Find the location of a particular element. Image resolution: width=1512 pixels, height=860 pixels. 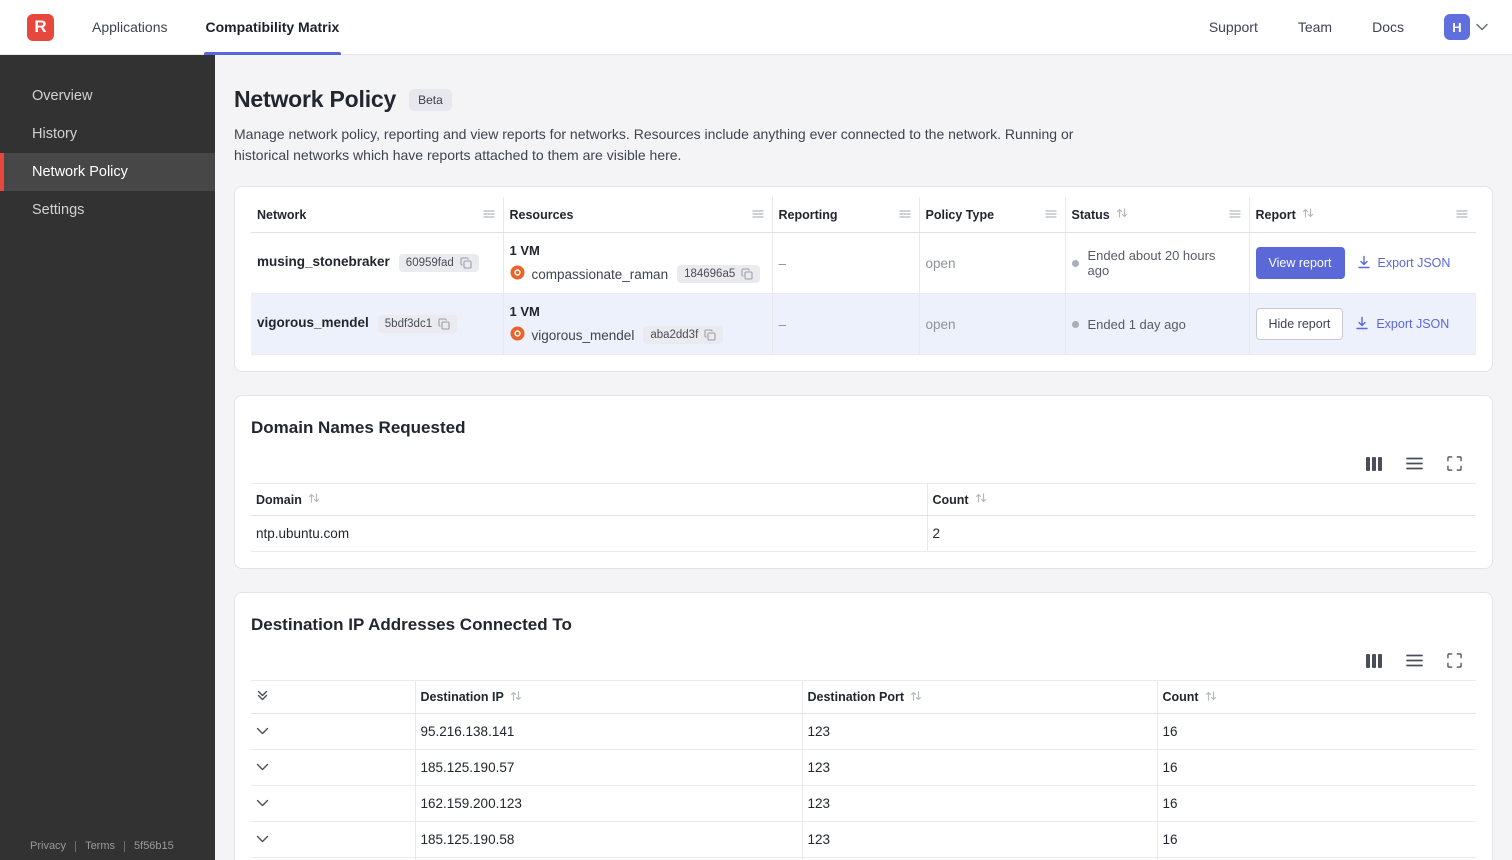

domains-card-title: Domain Names Requested is located at coordinates (358, 427).